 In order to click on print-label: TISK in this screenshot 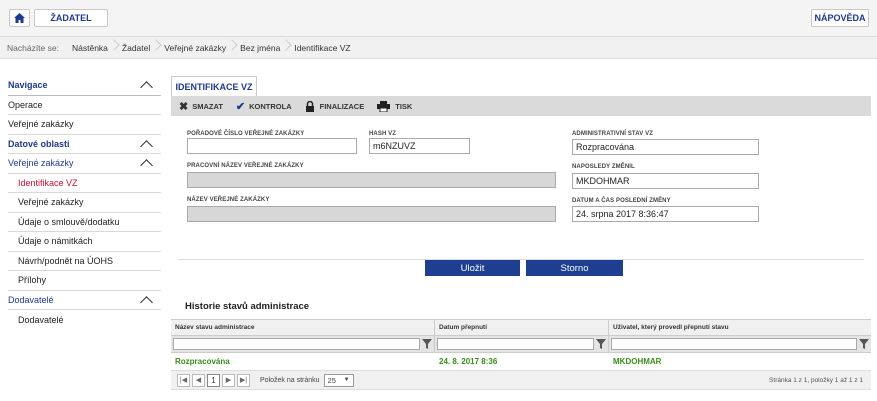, I will do `click(404, 106)`.